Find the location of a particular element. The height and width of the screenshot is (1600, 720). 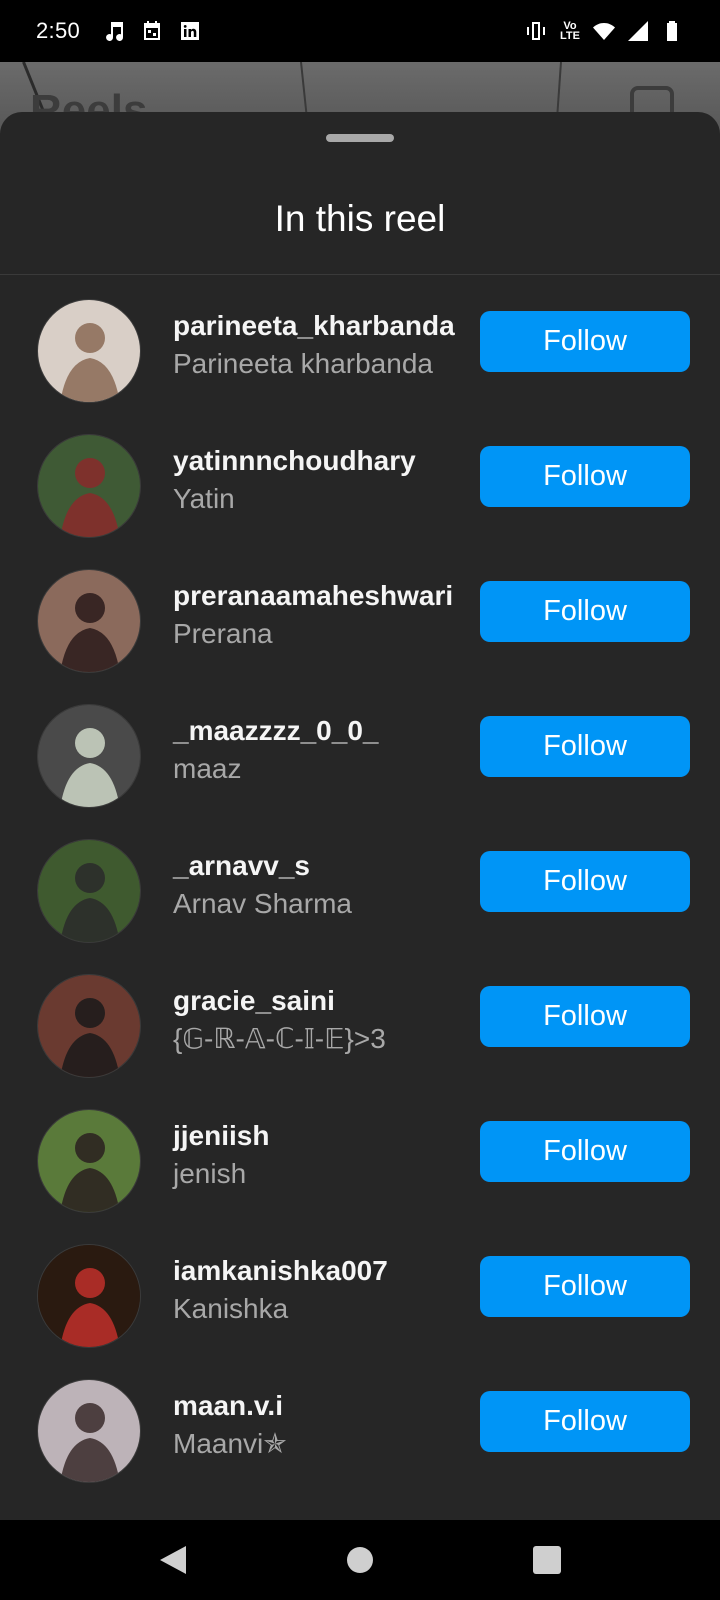

user-info: iamkanishka007 Kanishka is located at coordinates (318, 1291).